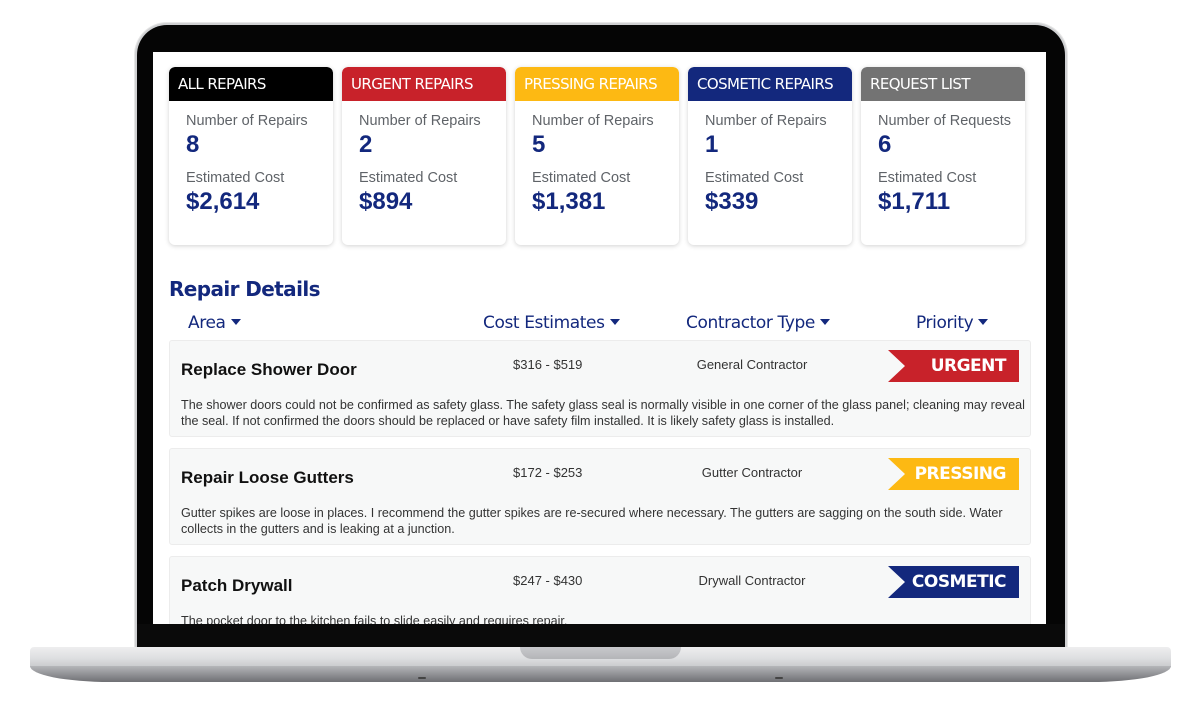 The height and width of the screenshot is (706, 1200). Describe the element at coordinates (770, 84) in the screenshot. I see `card-header: COSMETIC REPAIRS` at that location.